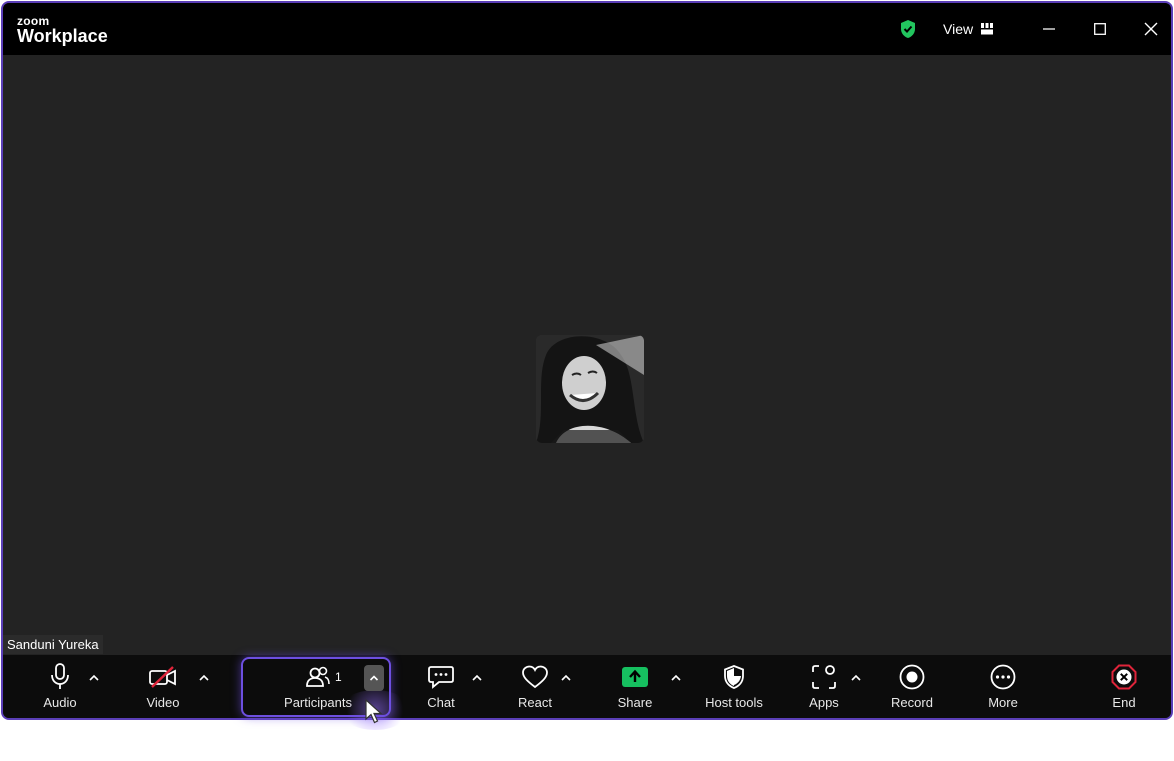 This screenshot has width=1174, height=761. I want to click on app-logo: zoom Workplace, so click(62, 30).